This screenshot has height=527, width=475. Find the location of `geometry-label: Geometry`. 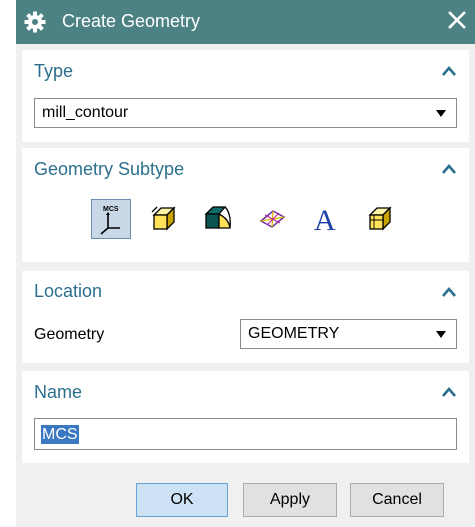

geometry-label: Geometry is located at coordinates (69, 334).